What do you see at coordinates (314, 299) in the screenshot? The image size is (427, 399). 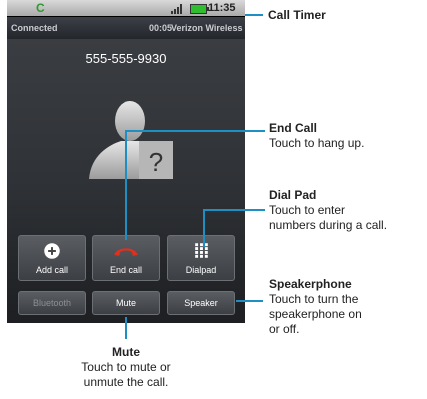 I see `speakerphone-desc-1: Touch to turn the` at bounding box center [314, 299].